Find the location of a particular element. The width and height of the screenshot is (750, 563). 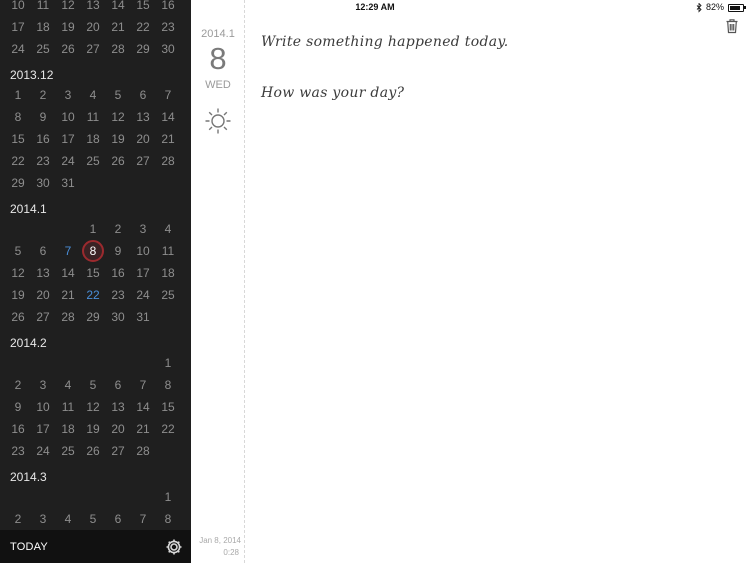

sun-icon is located at coordinates (218, 121).